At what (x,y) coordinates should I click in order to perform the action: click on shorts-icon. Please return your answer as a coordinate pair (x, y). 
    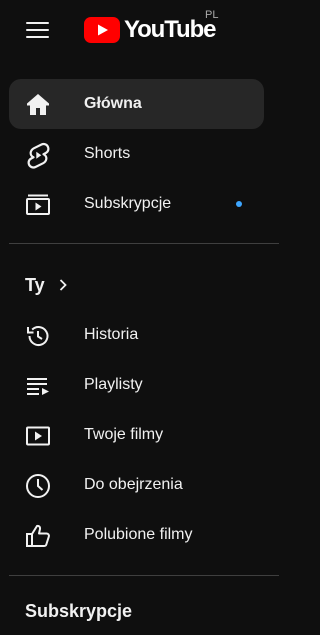
    Looking at the image, I should click on (38, 155).